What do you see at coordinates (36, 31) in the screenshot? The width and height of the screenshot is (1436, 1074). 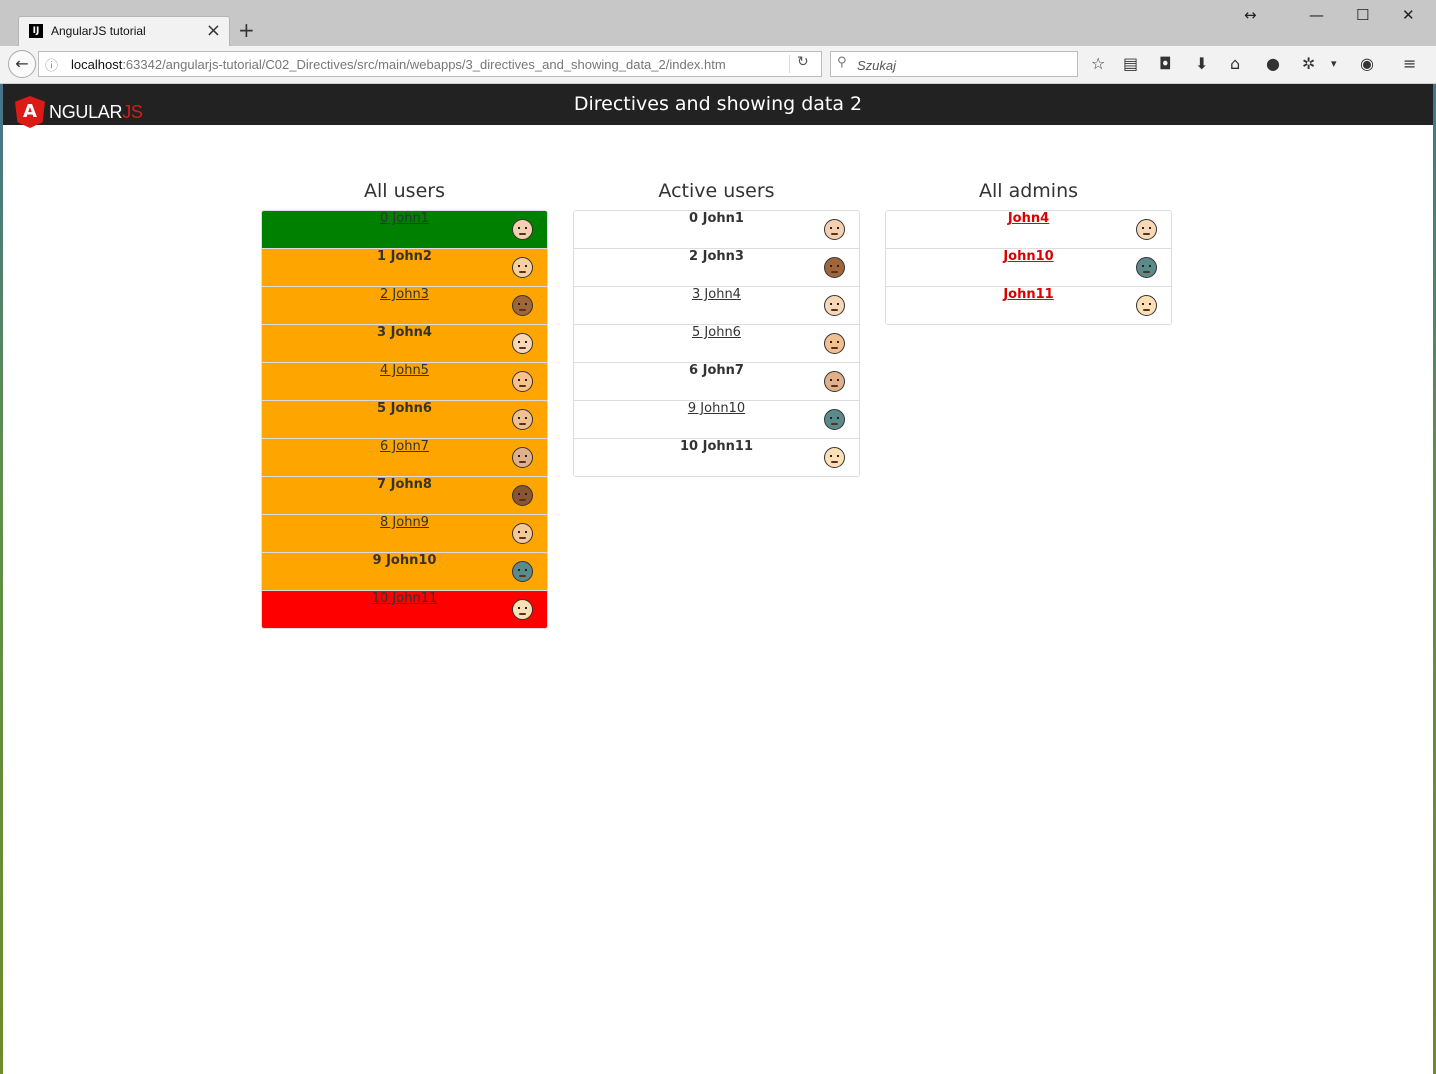 I see `intellij-favicon-icon: IJ` at bounding box center [36, 31].